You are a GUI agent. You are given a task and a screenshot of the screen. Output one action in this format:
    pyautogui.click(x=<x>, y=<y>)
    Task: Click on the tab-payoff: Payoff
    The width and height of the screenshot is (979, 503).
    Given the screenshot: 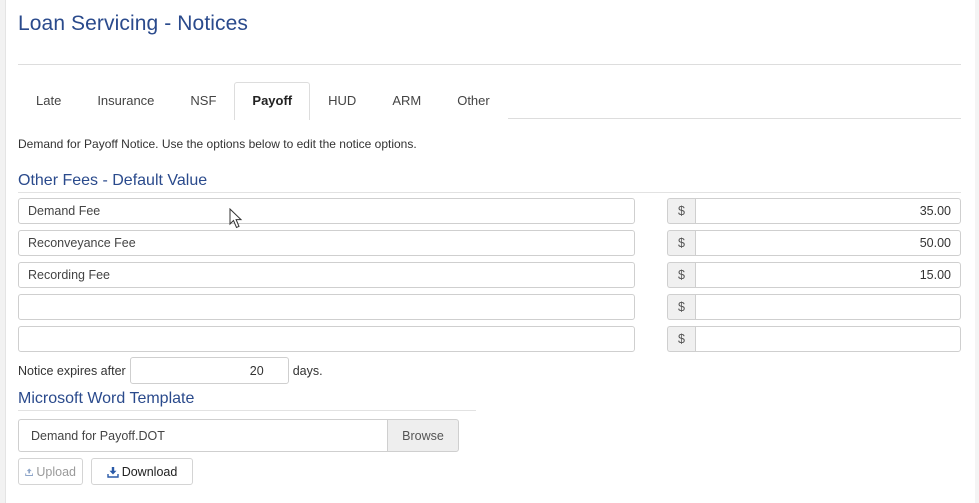 What is the action you would take?
    pyautogui.click(x=272, y=101)
    